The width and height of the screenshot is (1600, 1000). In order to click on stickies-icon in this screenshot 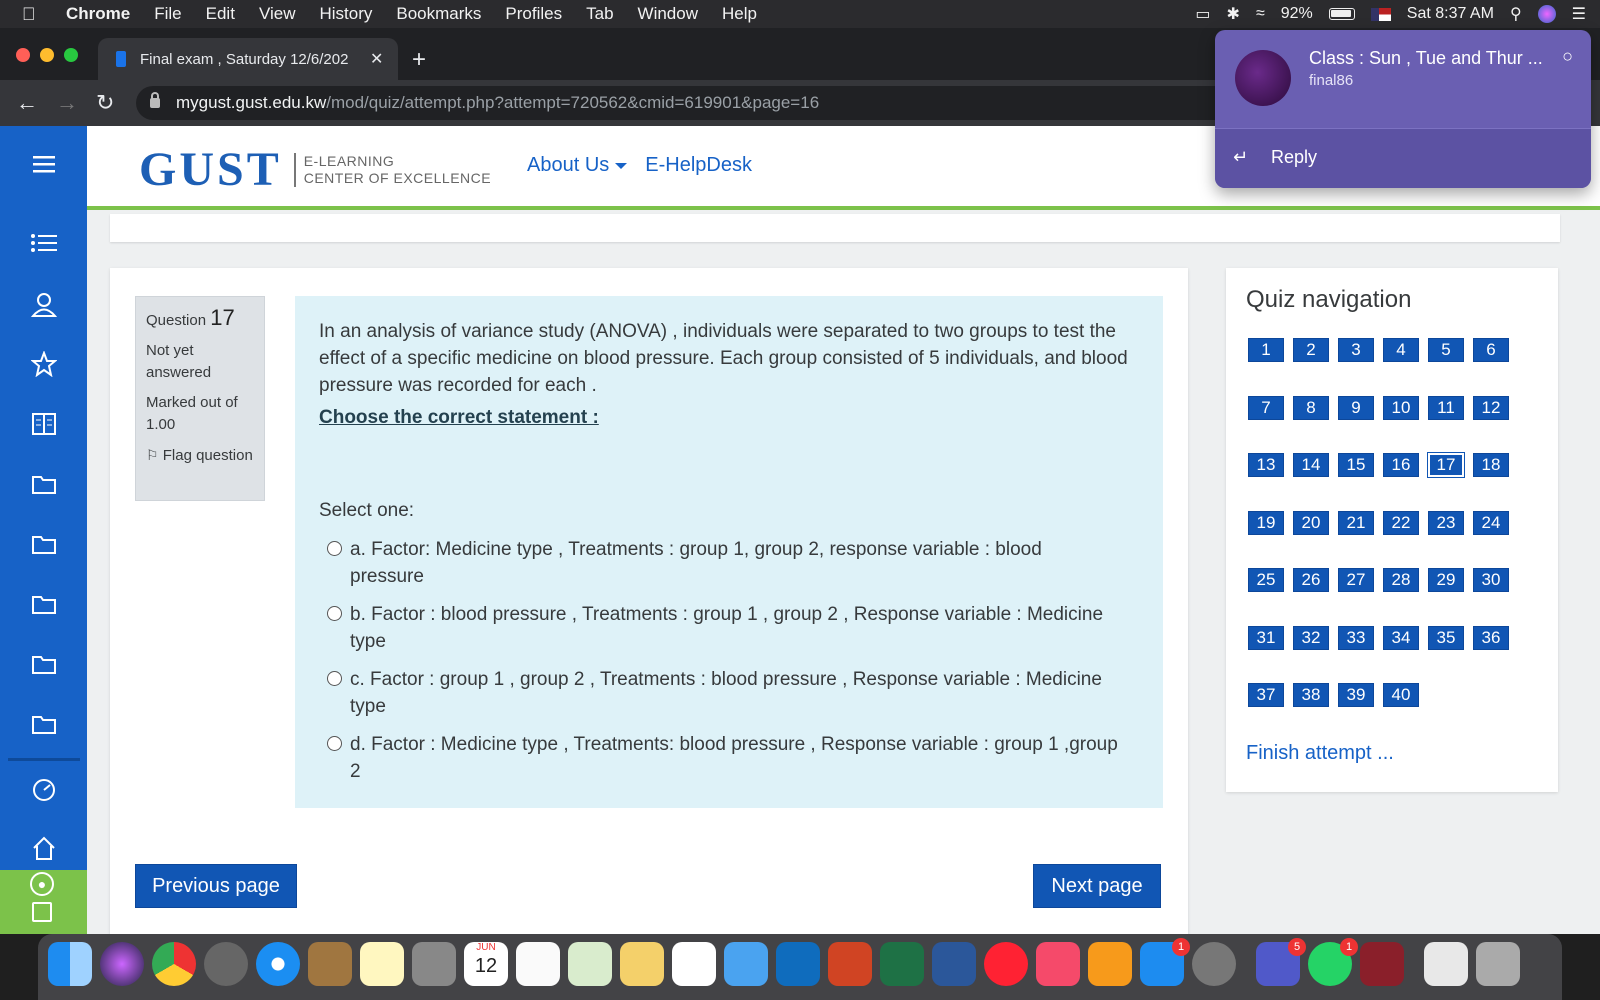, I will do `click(382, 964)`.